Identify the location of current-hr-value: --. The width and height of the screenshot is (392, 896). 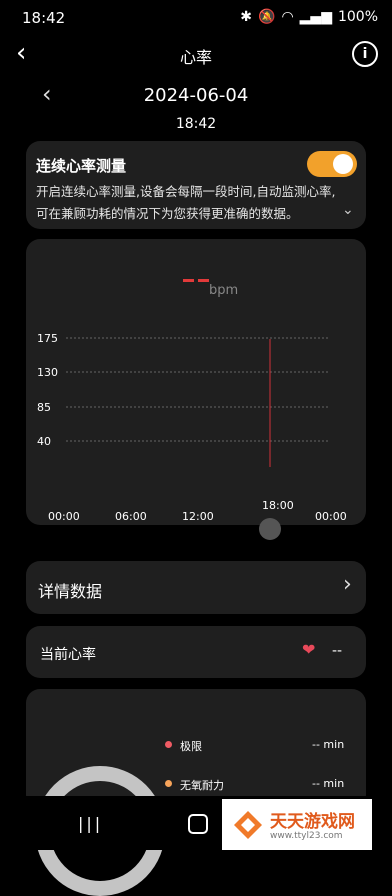
(337, 651).